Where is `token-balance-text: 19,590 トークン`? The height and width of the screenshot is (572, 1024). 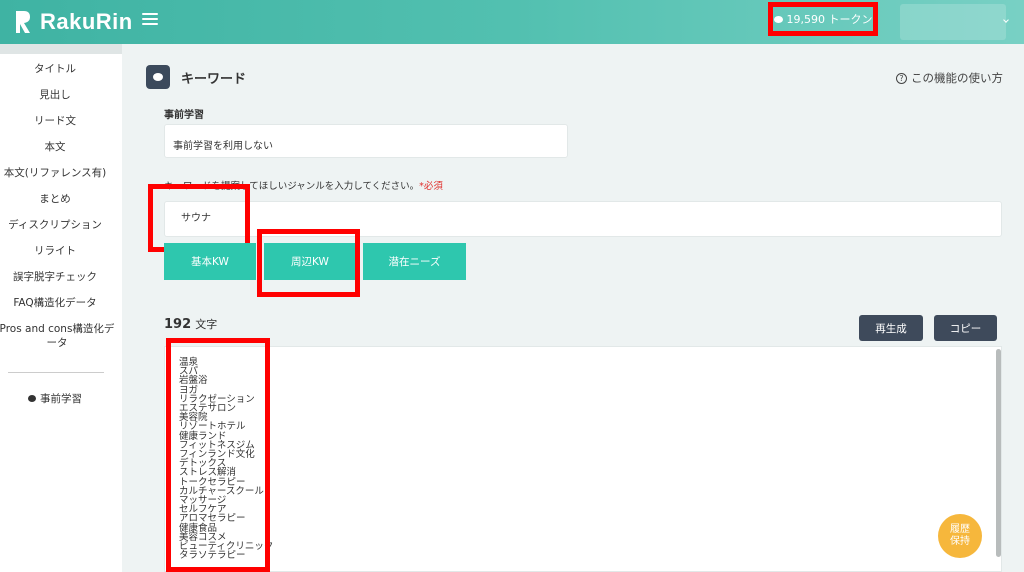 token-balance-text: 19,590 トークン is located at coordinates (829, 19).